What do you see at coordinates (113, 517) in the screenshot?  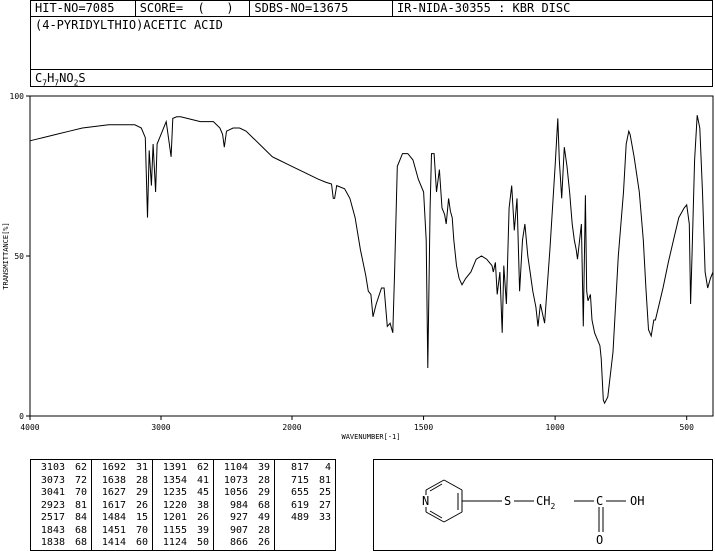 I see `peak-wavenumber: 1484` at bounding box center [113, 517].